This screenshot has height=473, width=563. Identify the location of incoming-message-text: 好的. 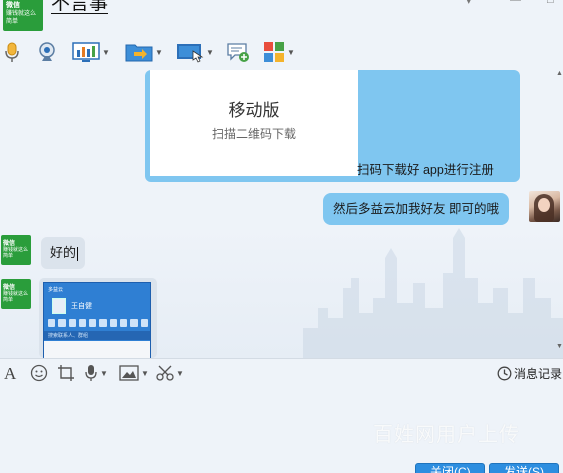
(63, 252).